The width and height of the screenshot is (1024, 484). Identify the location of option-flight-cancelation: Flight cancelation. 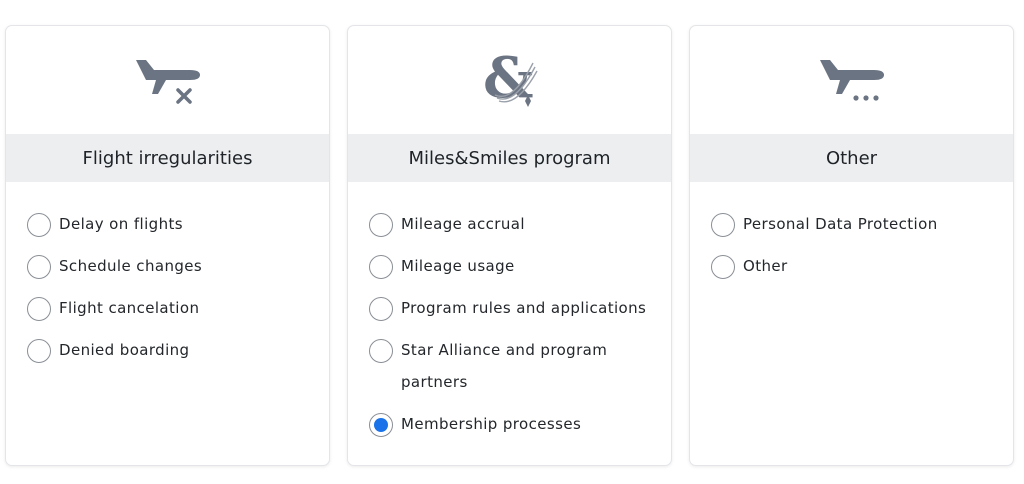
(167, 310).